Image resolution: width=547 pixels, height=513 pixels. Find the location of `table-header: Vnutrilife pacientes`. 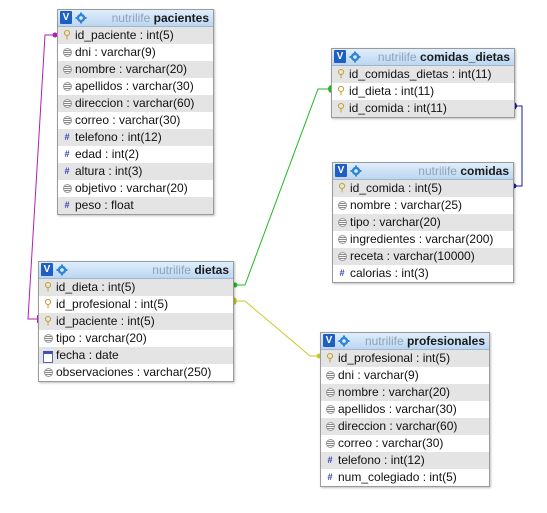

table-header: Vnutrilife pacientes is located at coordinates (135, 18).